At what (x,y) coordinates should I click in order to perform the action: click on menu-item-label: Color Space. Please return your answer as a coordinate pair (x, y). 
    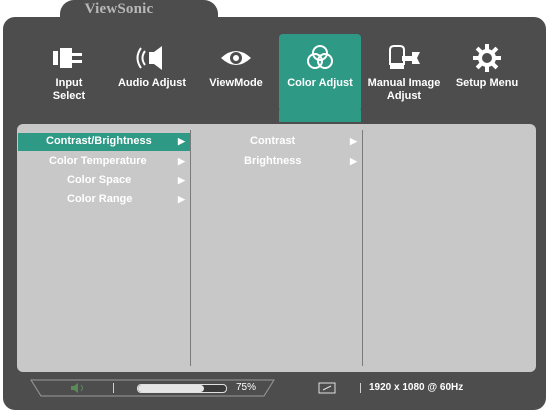
    Looking at the image, I should click on (99, 180).